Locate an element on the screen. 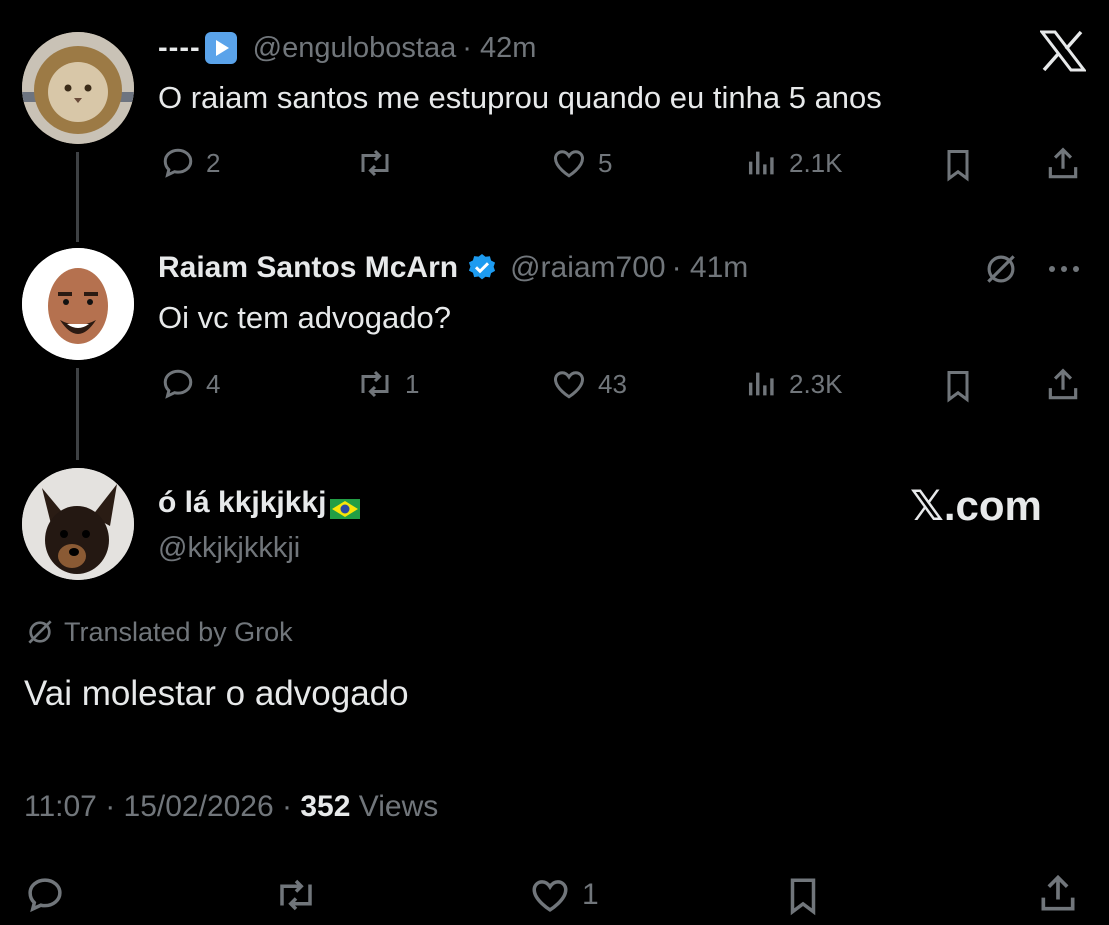 The image size is (1109, 925). main-meta: 11:07 · 15/02/2026 · 352 Views is located at coordinates (231, 807).